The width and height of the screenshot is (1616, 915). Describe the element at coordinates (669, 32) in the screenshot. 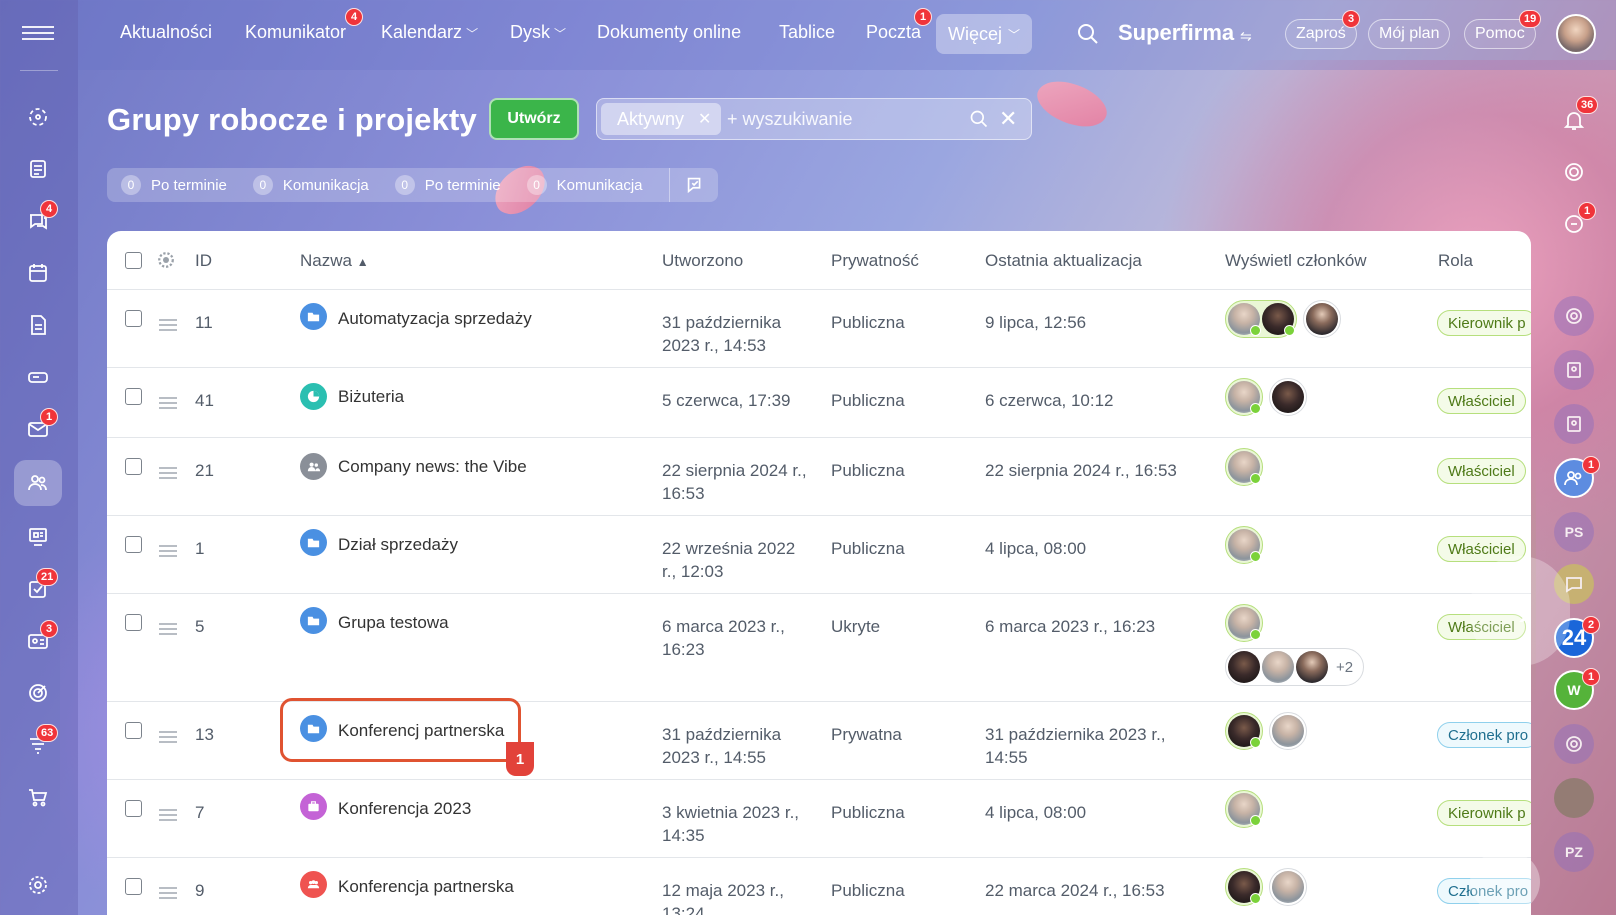

I see `nav-item-online-docs: Dokumenty online` at that location.